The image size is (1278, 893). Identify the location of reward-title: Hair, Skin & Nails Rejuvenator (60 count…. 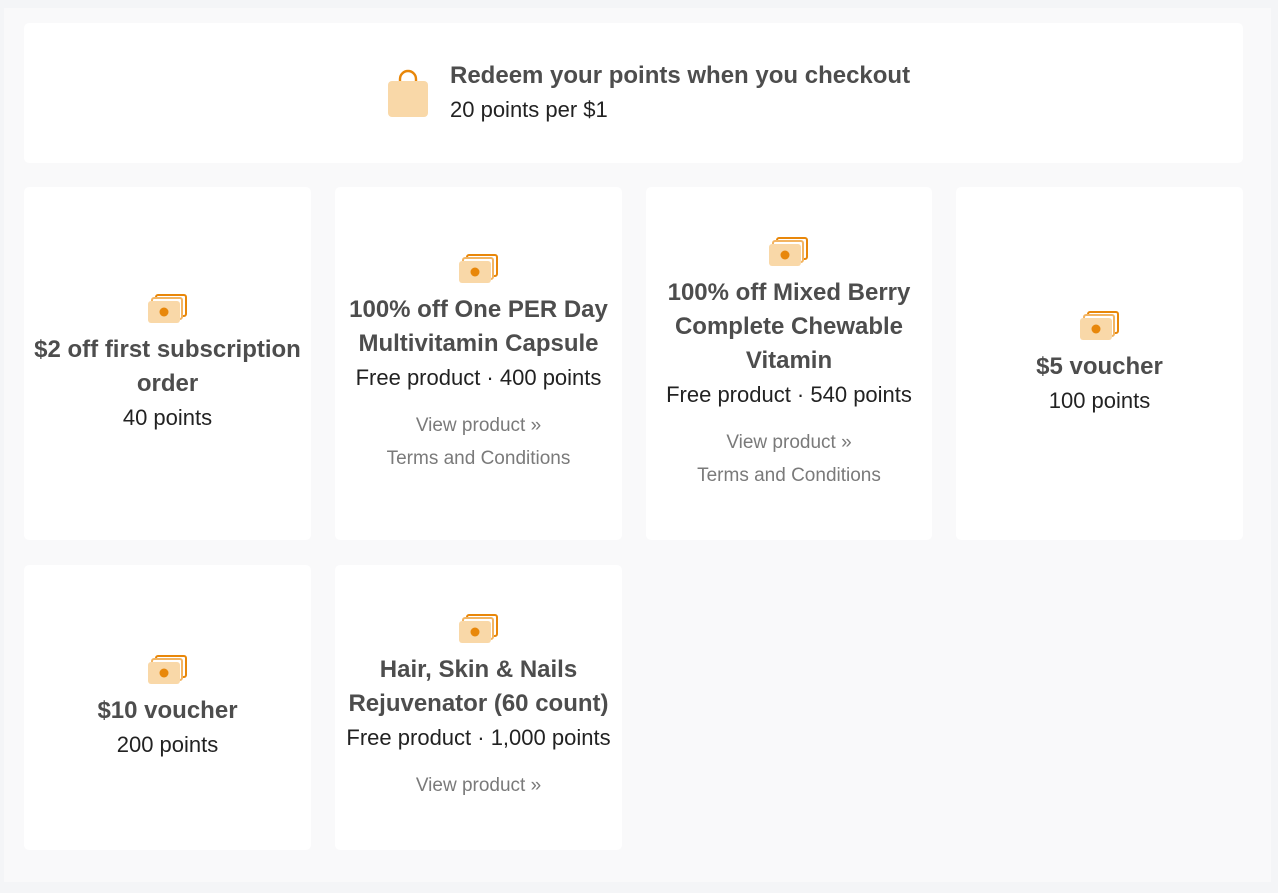
(478, 686).